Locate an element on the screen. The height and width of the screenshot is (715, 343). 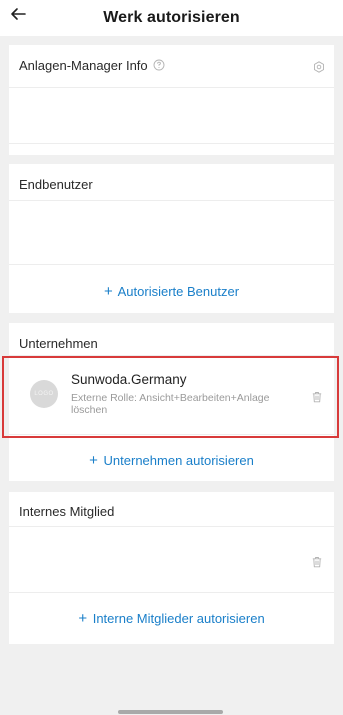
add-company-link: + Unternehmen autorisieren is located at coordinates (171, 460).